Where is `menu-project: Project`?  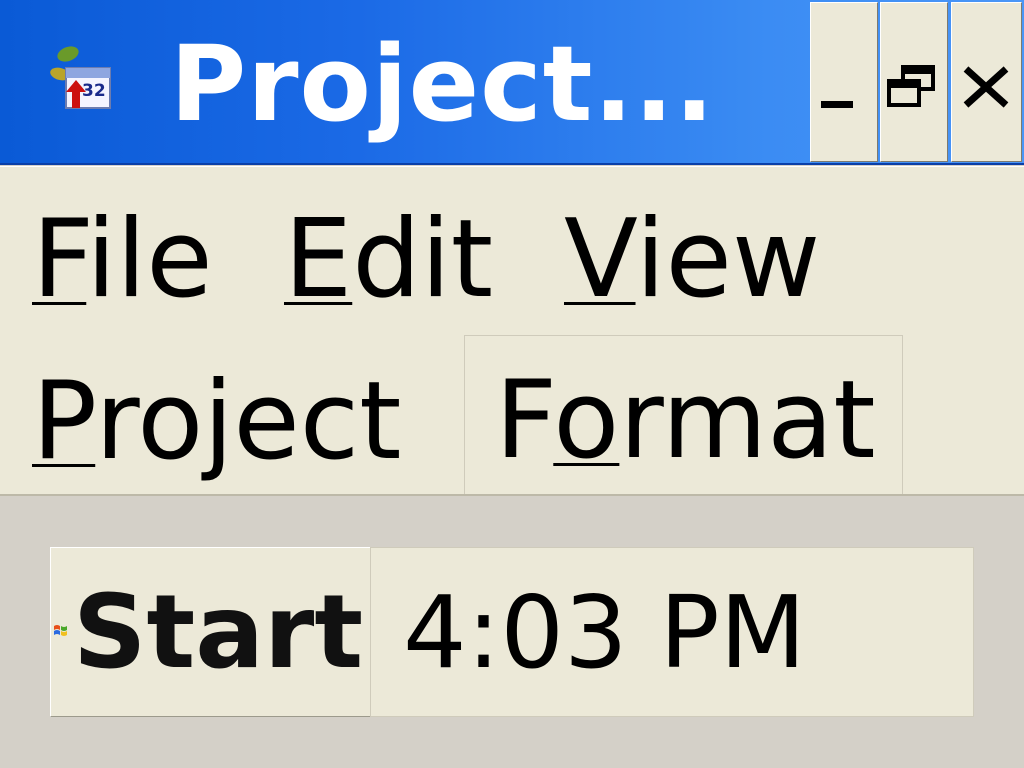 menu-project: Project is located at coordinates (217, 422).